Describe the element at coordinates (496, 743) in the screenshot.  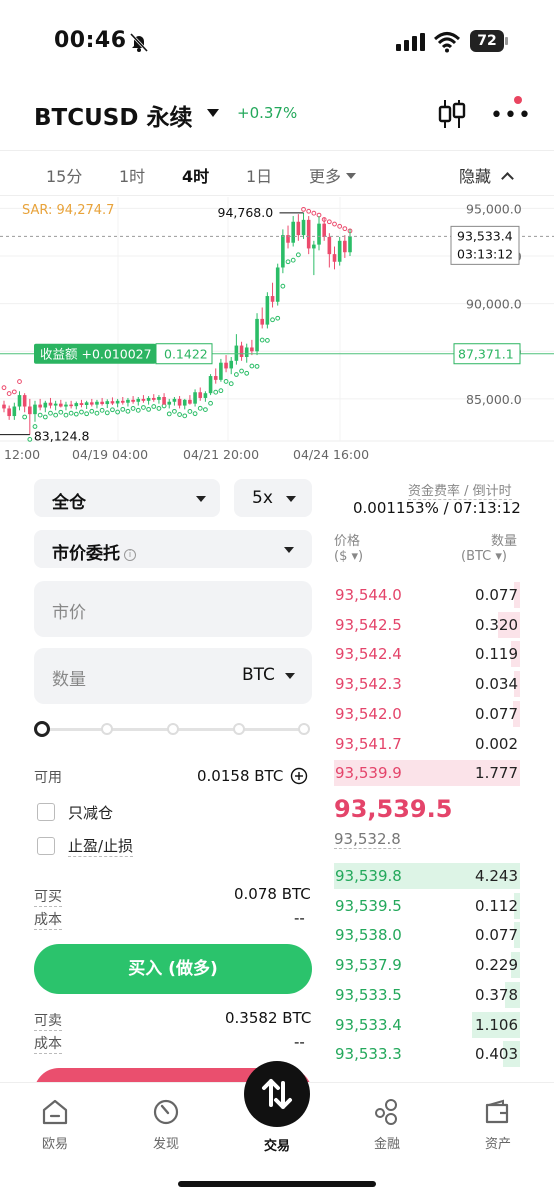
I see `ask-qty: 0.002` at that location.